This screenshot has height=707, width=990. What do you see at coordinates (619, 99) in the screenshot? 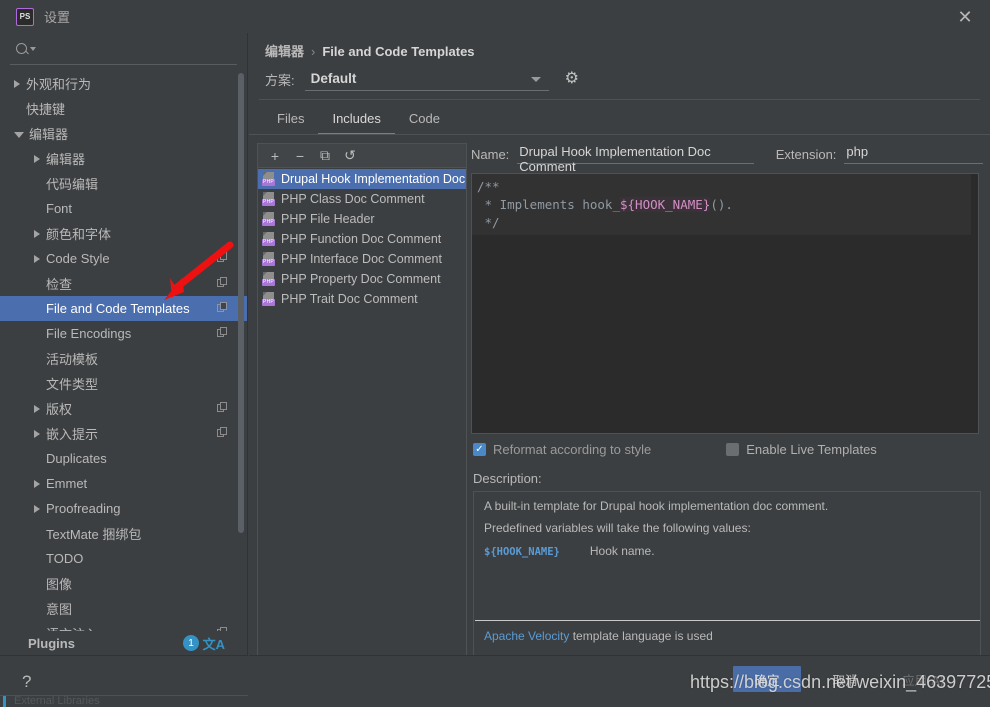
I see `divider` at bounding box center [619, 99].